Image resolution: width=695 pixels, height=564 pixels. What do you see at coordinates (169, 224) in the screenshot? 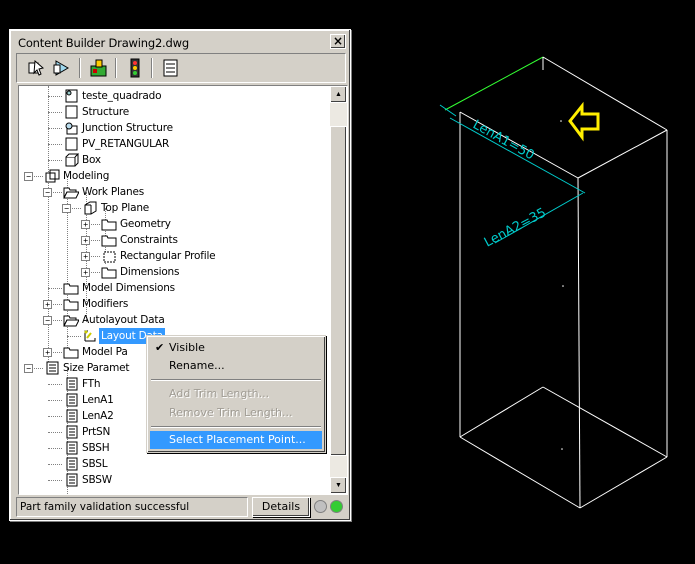
I see `tree-item-geometry: + Geometry` at bounding box center [169, 224].